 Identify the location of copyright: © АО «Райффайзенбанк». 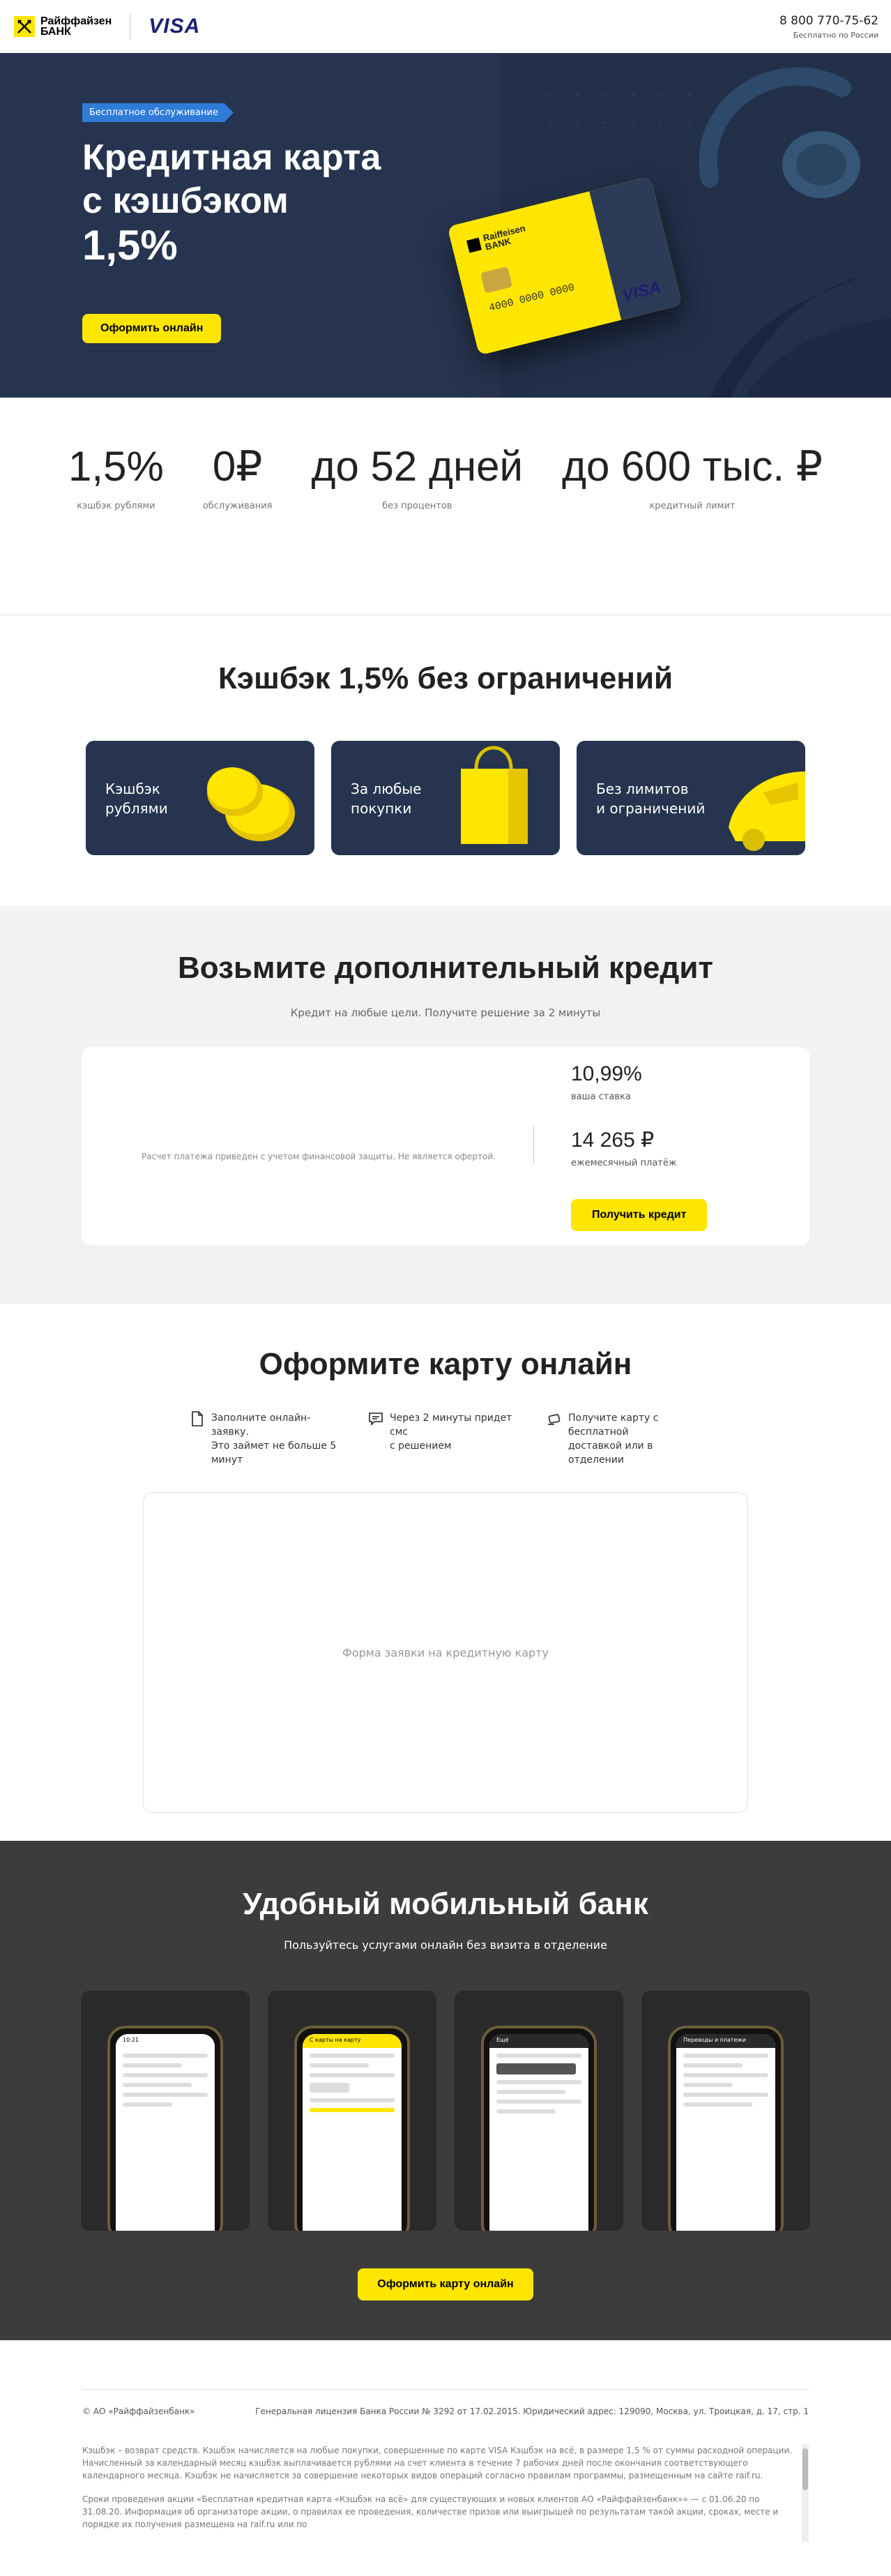
(138, 2411).